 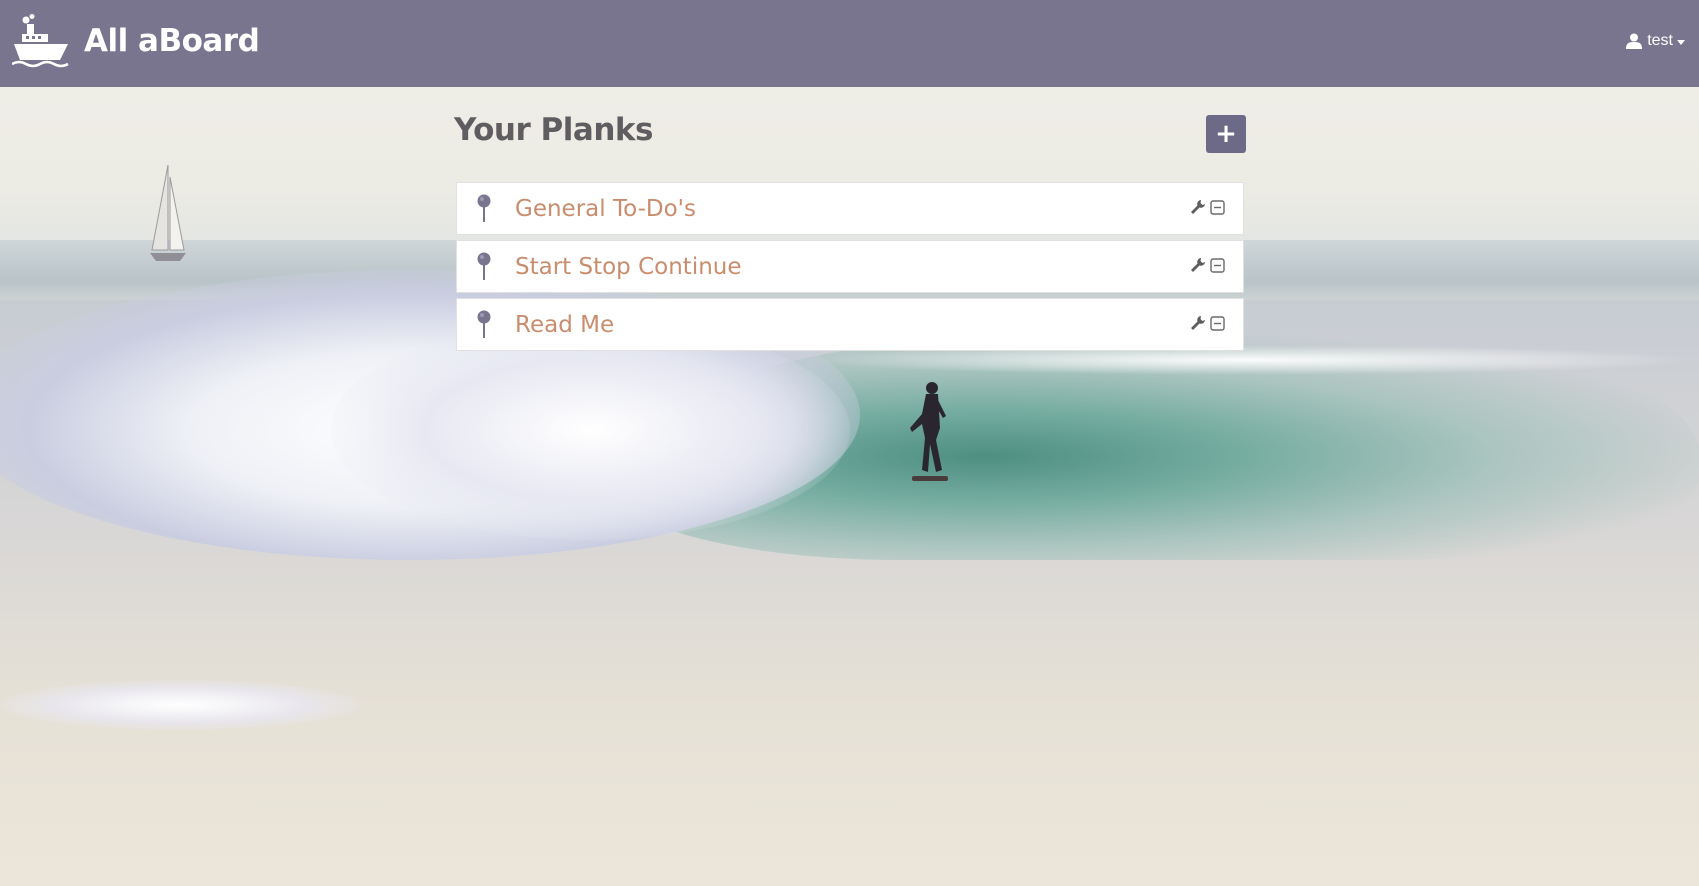 I want to click on plank-item: Start Stop Continue, so click(x=850, y=266).